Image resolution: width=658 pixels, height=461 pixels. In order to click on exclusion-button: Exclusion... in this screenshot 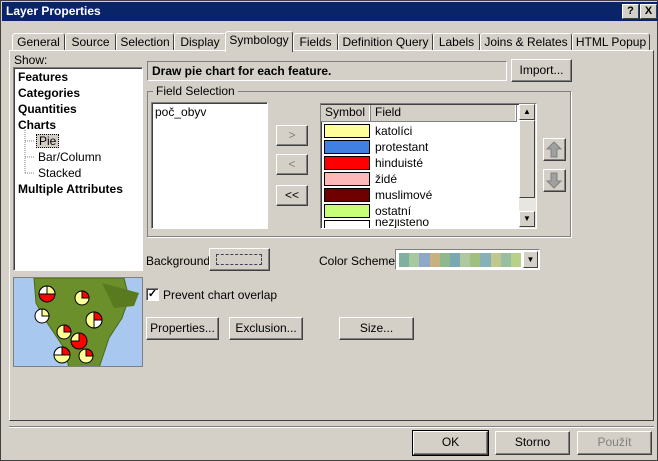, I will do `click(266, 328)`.